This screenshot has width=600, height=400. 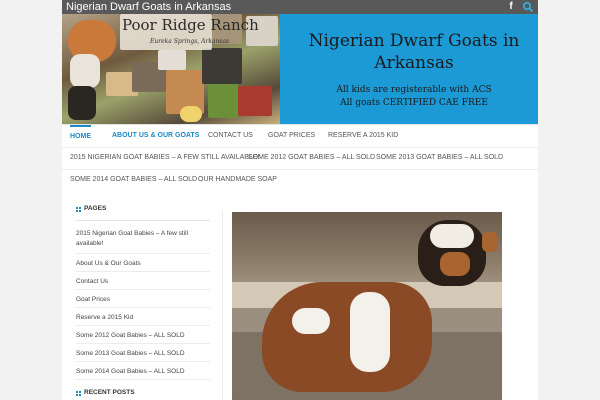 I want to click on nav-item-goat-prices: Goat Prices, so click(x=291, y=136).